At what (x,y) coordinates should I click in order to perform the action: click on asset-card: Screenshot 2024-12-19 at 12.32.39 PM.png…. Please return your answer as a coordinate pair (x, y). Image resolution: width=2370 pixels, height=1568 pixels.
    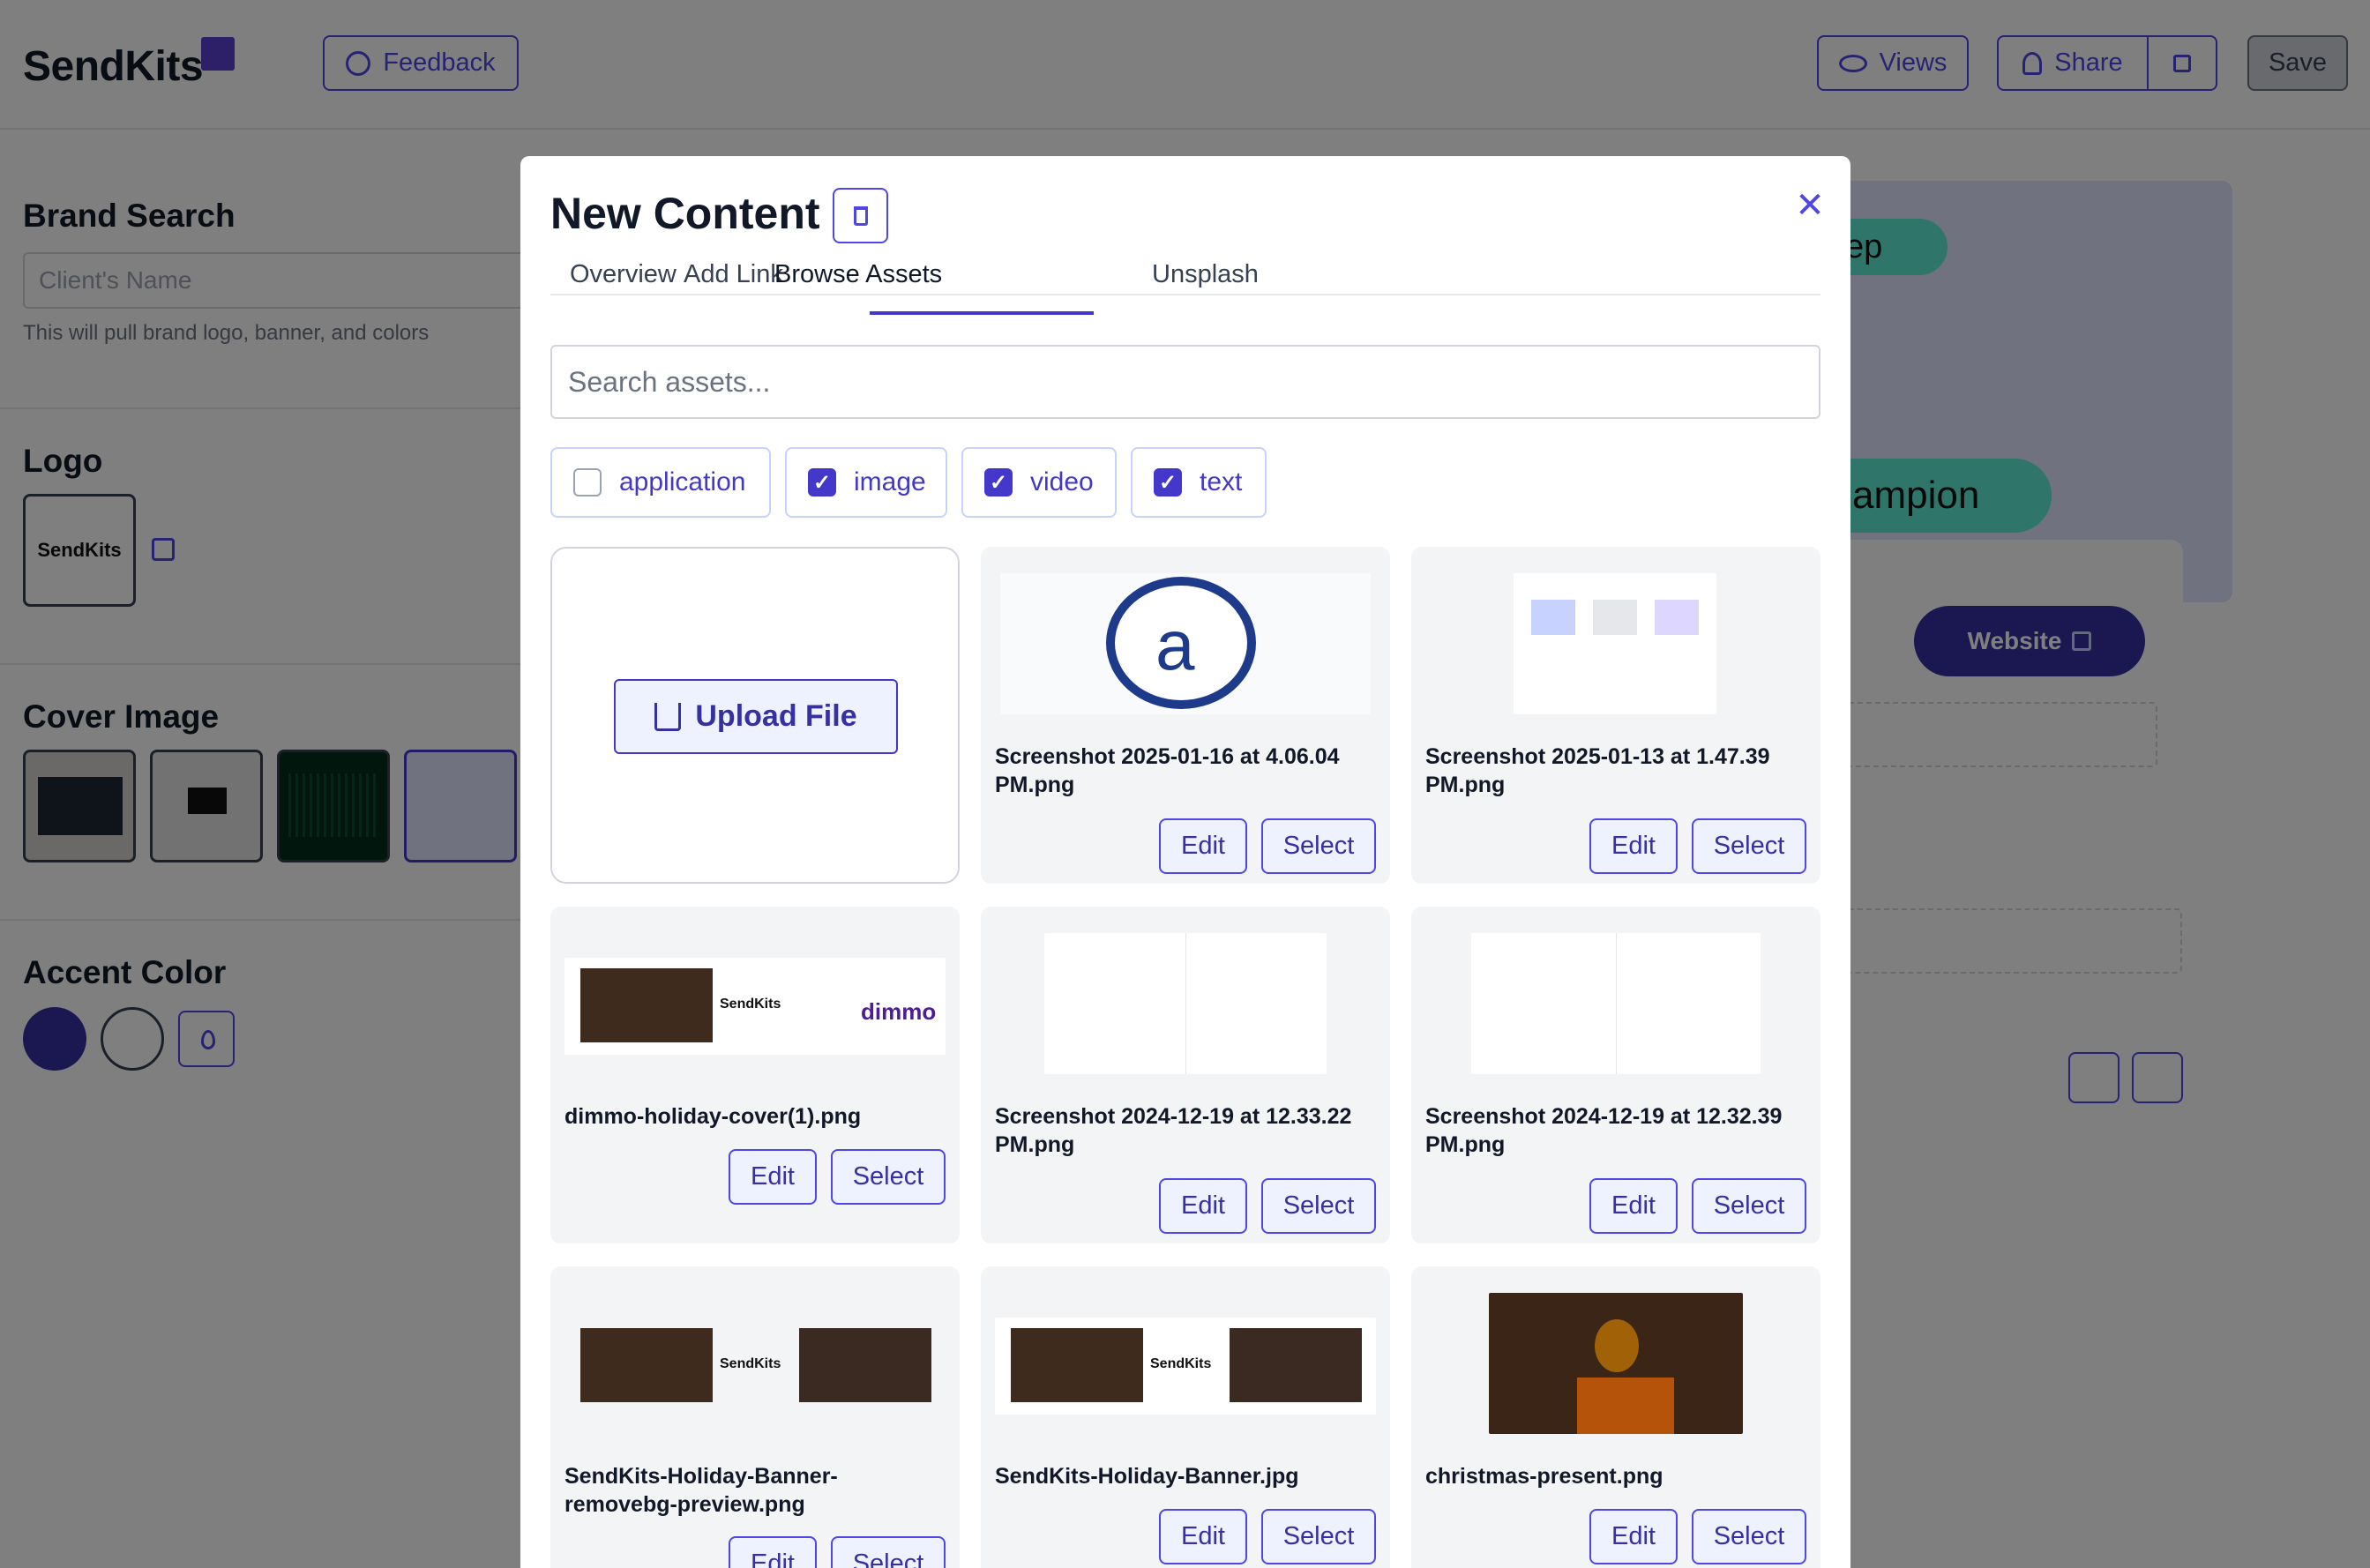
    Looking at the image, I should click on (1615, 1075).